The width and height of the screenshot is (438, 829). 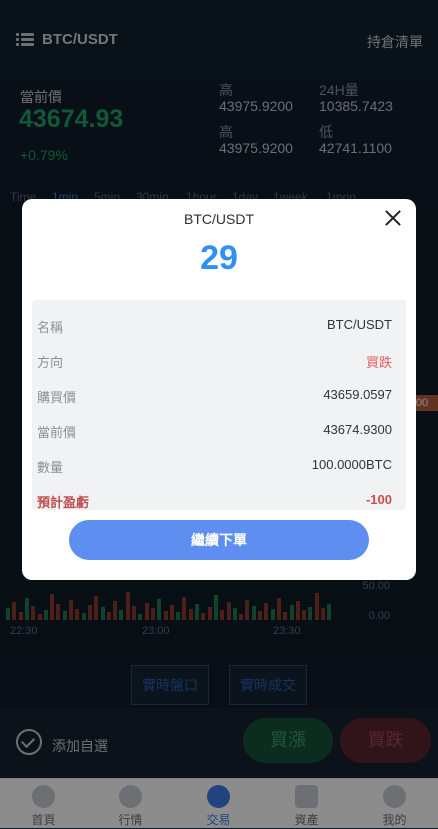 I want to click on detail-value: BTC/USDT, so click(x=359, y=324).